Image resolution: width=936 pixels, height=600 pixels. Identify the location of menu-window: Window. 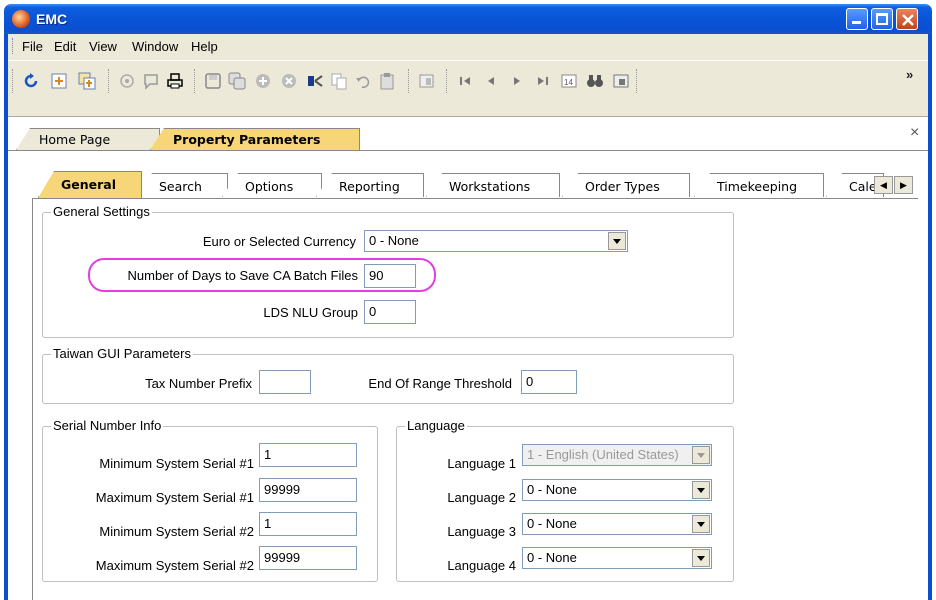
(155, 46).